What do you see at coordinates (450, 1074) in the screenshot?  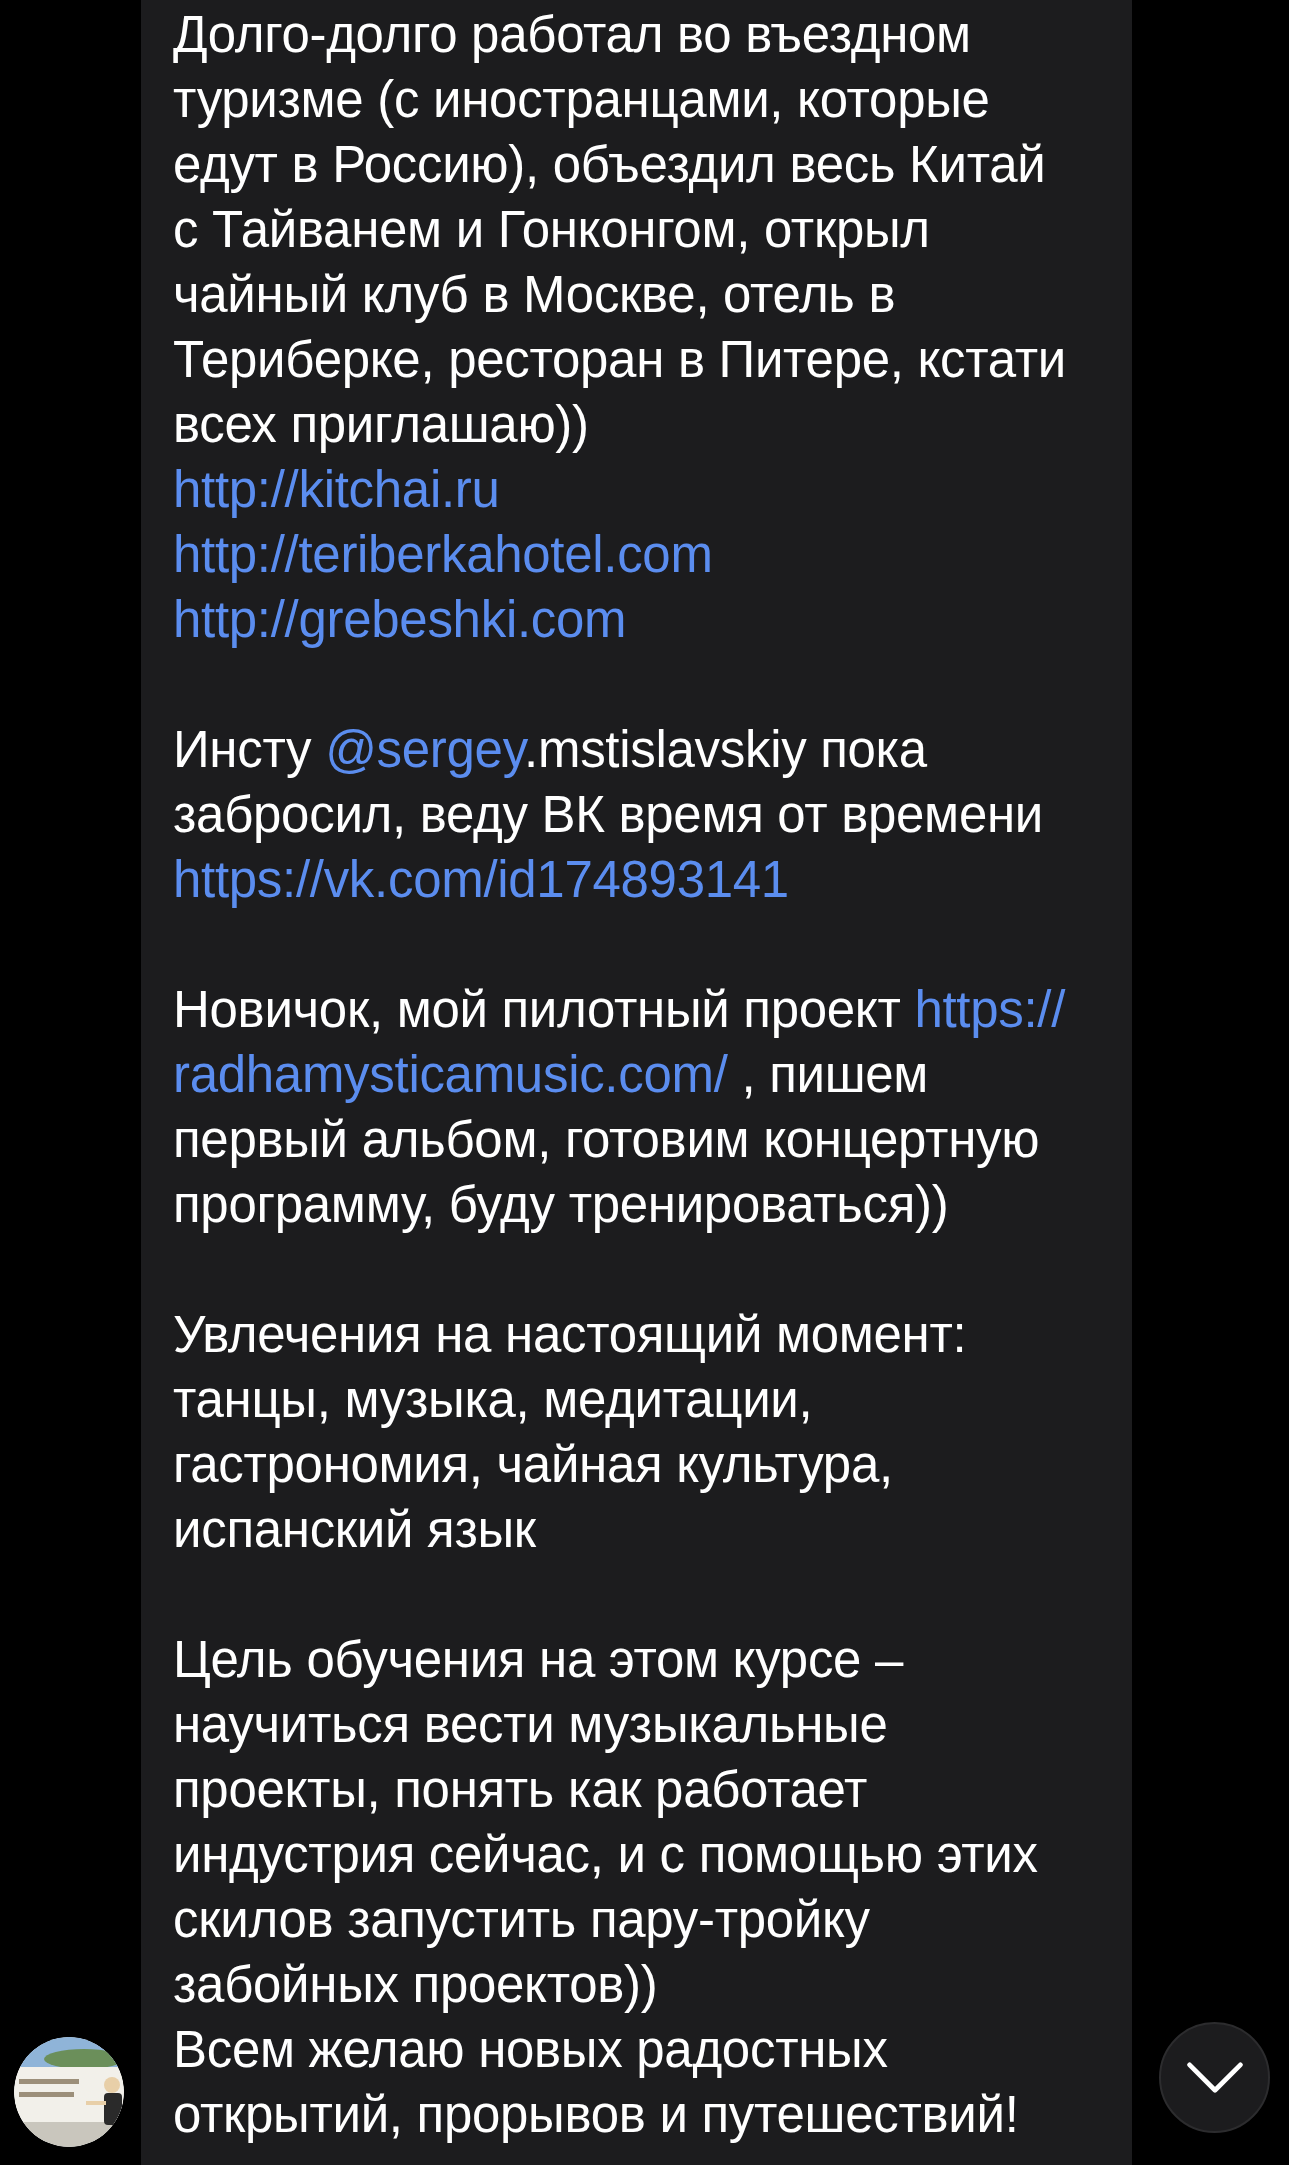 I see `link: radhamysticamusic.com/` at bounding box center [450, 1074].